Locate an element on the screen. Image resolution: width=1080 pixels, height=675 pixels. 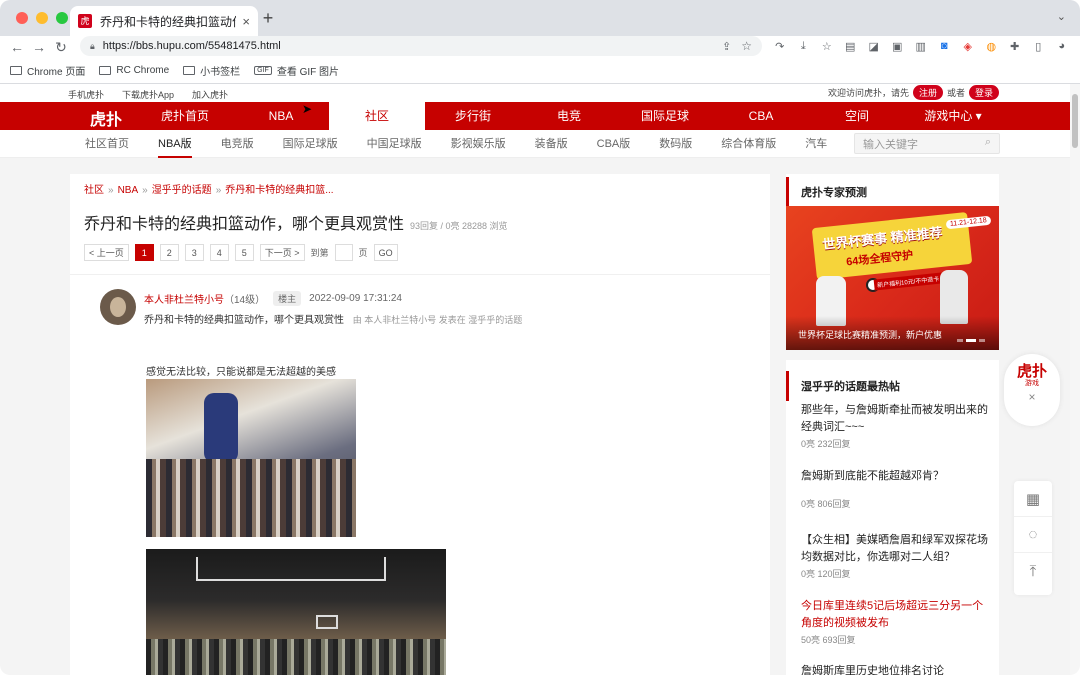
forward-icon: → is located at coordinates (39, 47).